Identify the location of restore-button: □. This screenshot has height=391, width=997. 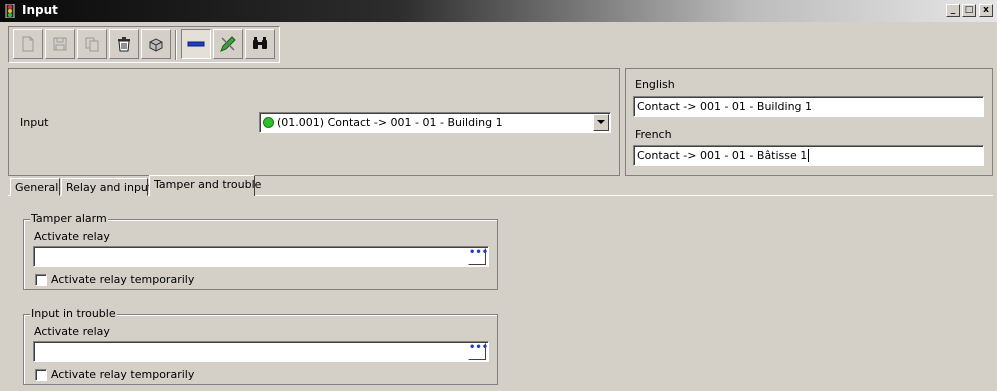
(969, 10).